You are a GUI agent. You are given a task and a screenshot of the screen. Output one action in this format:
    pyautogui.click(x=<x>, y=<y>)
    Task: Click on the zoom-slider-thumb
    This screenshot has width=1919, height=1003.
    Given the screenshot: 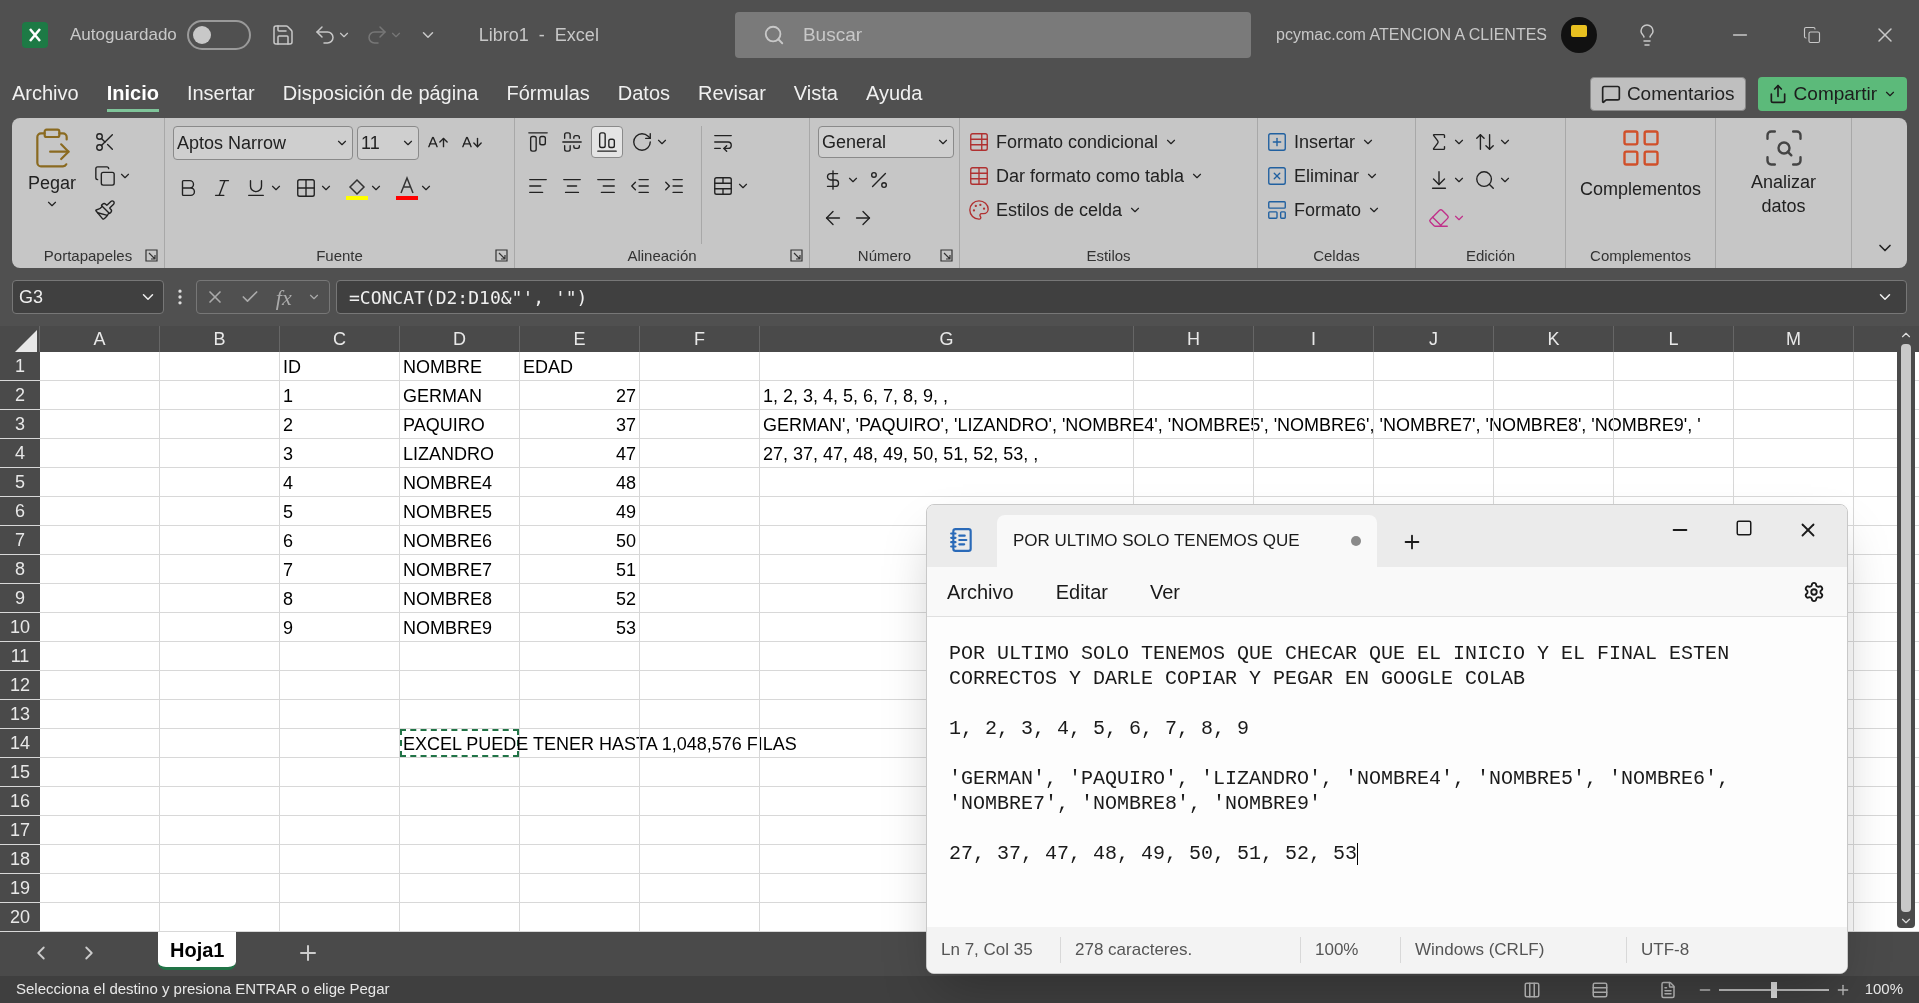 What is the action you would take?
    pyautogui.click(x=1773, y=989)
    